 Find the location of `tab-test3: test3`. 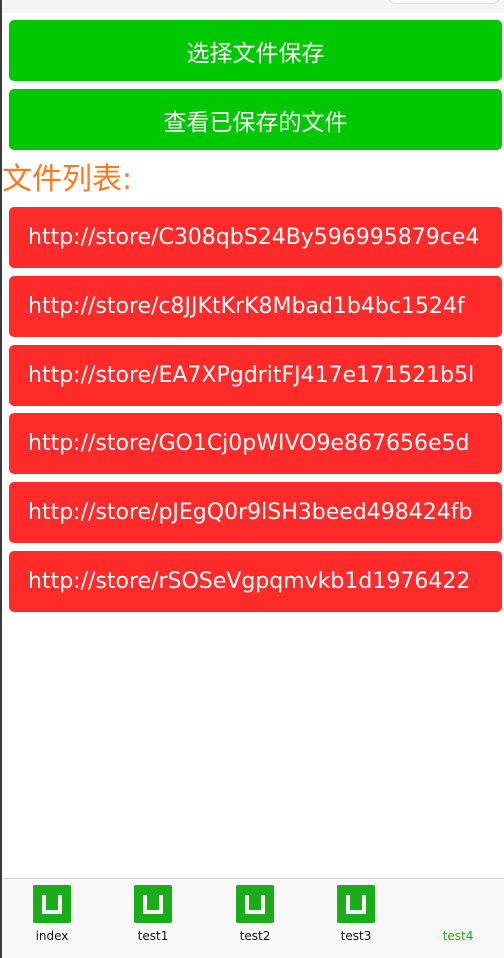

tab-test3: test3 is located at coordinates (356, 918).